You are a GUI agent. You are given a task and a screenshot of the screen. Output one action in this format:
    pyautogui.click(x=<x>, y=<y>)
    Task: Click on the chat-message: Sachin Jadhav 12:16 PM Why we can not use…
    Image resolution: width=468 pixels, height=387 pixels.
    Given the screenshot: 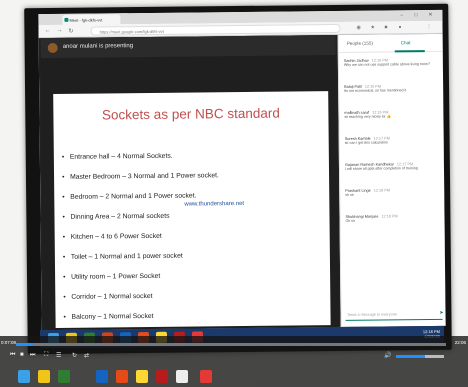 What is the action you would take?
    pyautogui.click(x=391, y=68)
    